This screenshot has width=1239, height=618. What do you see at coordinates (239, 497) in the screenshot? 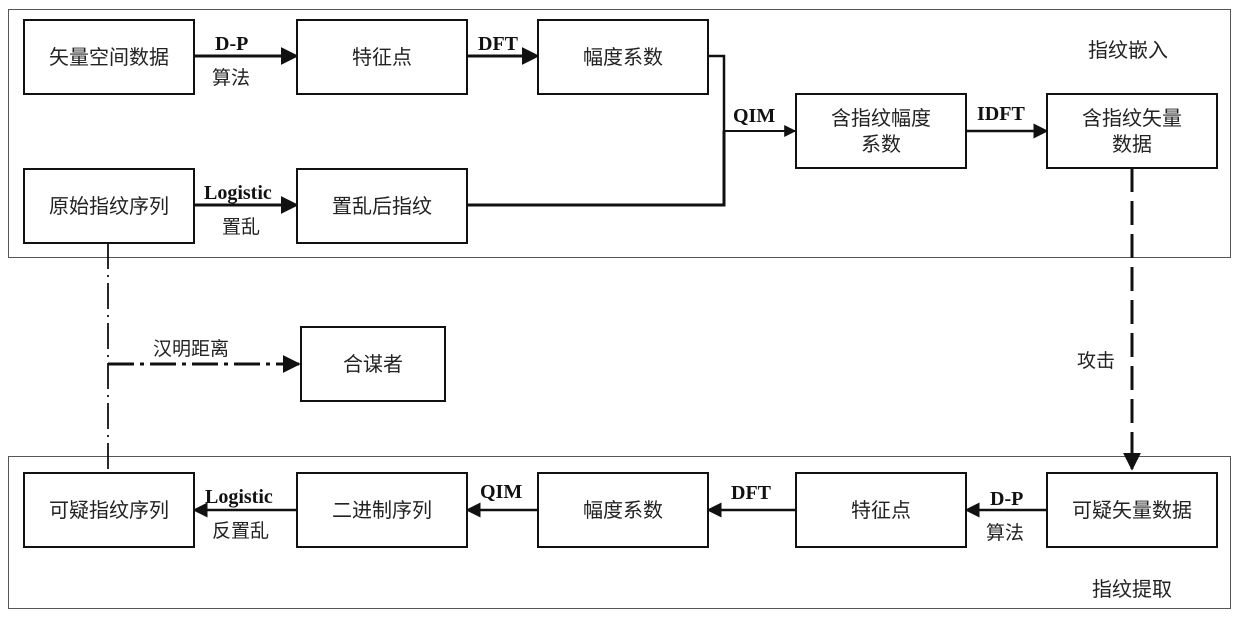
I see `label-logistic-extract: Logistic` at bounding box center [239, 497].